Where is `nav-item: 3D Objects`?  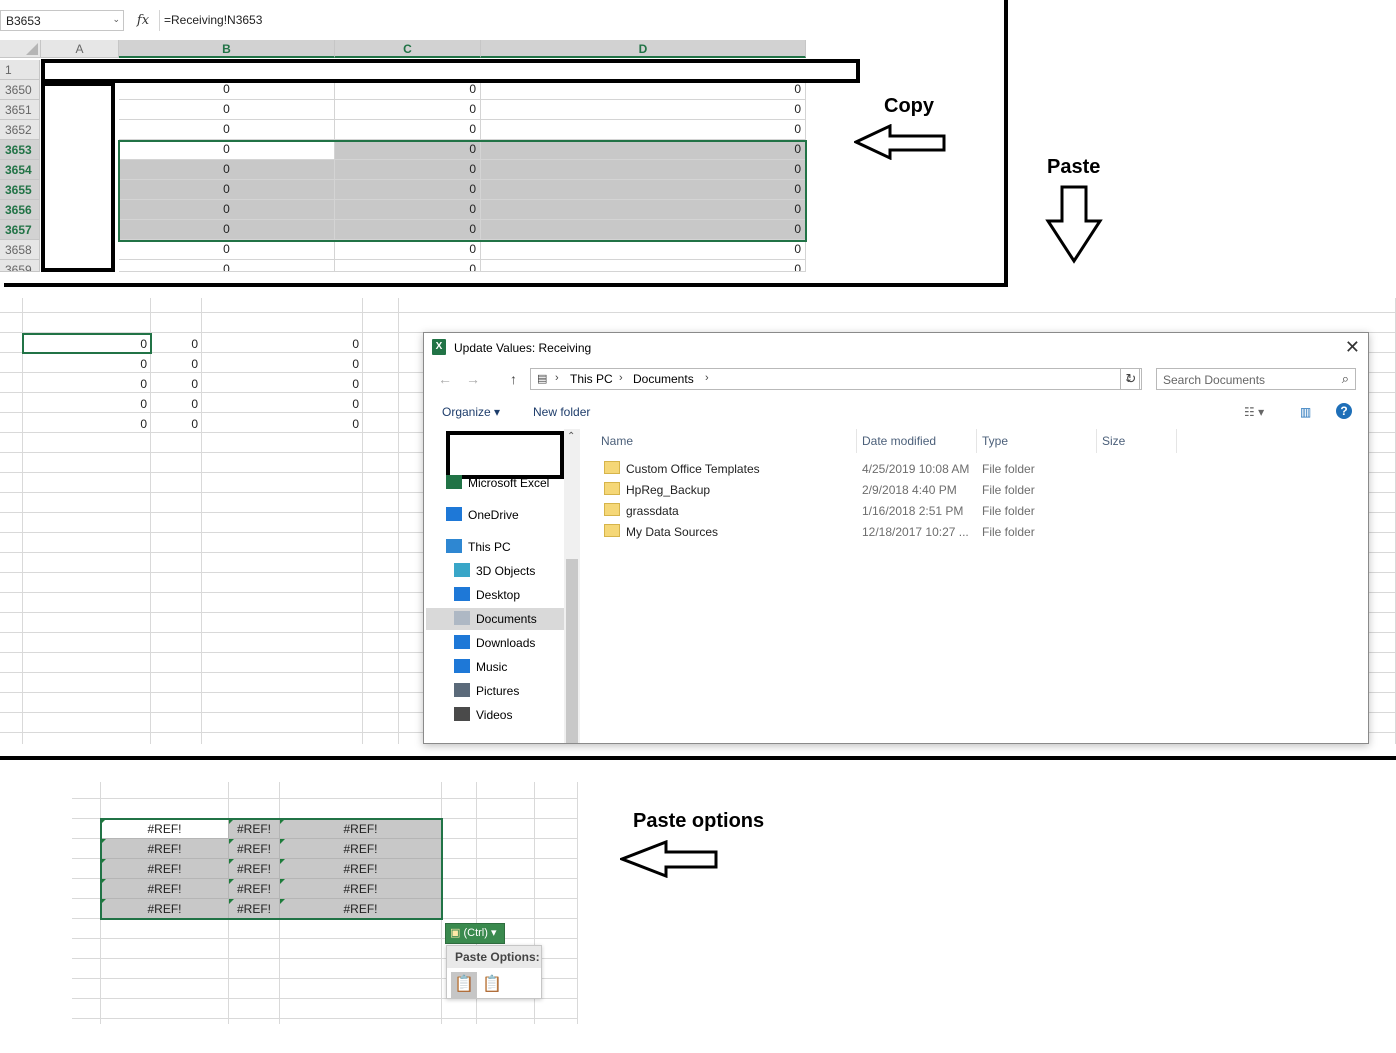 nav-item: 3D Objects is located at coordinates (494, 571).